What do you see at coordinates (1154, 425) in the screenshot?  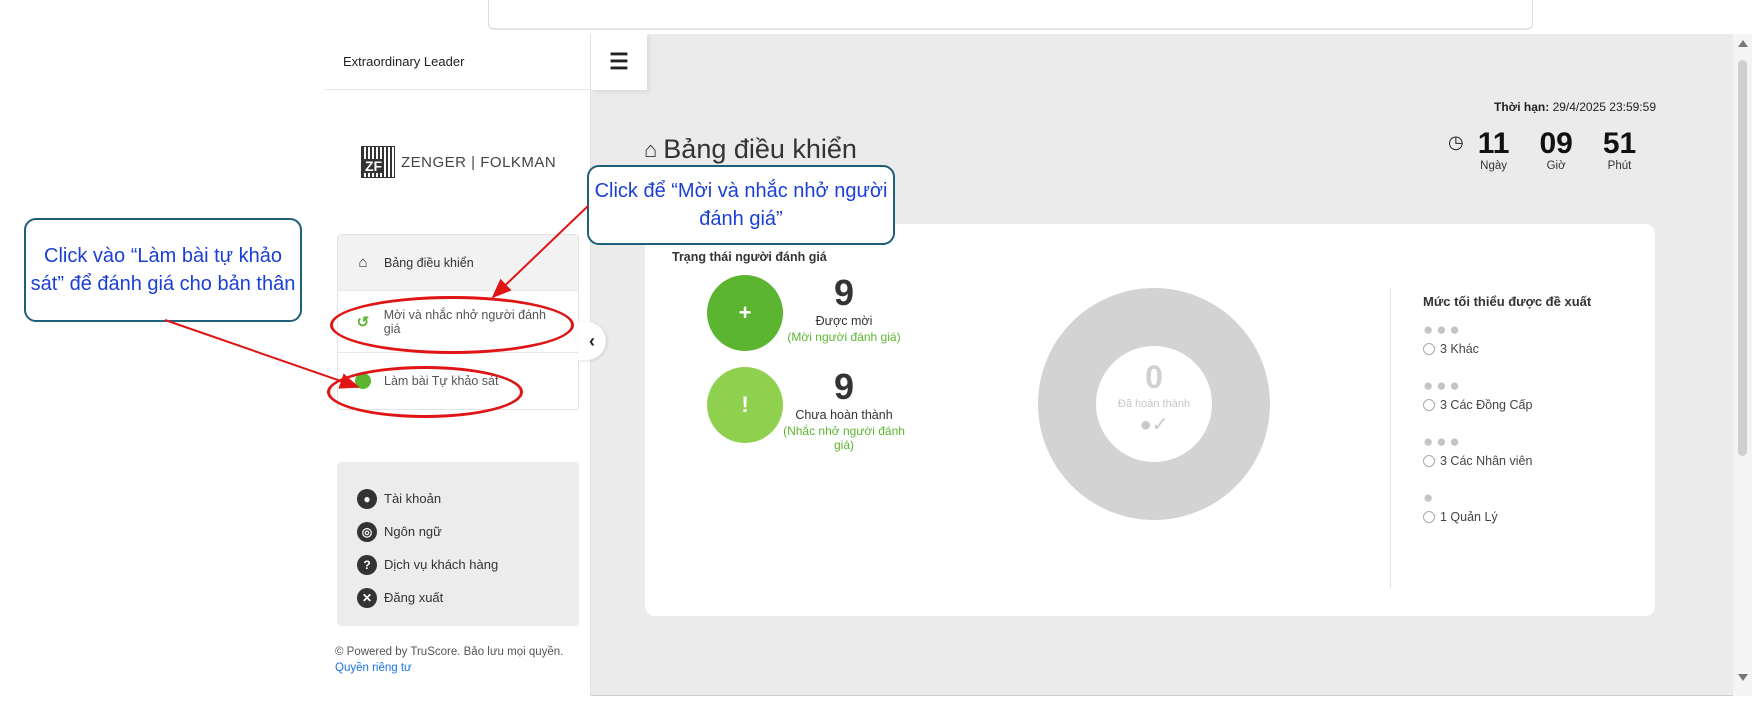 I see `user-check-icon: ●✓` at bounding box center [1154, 425].